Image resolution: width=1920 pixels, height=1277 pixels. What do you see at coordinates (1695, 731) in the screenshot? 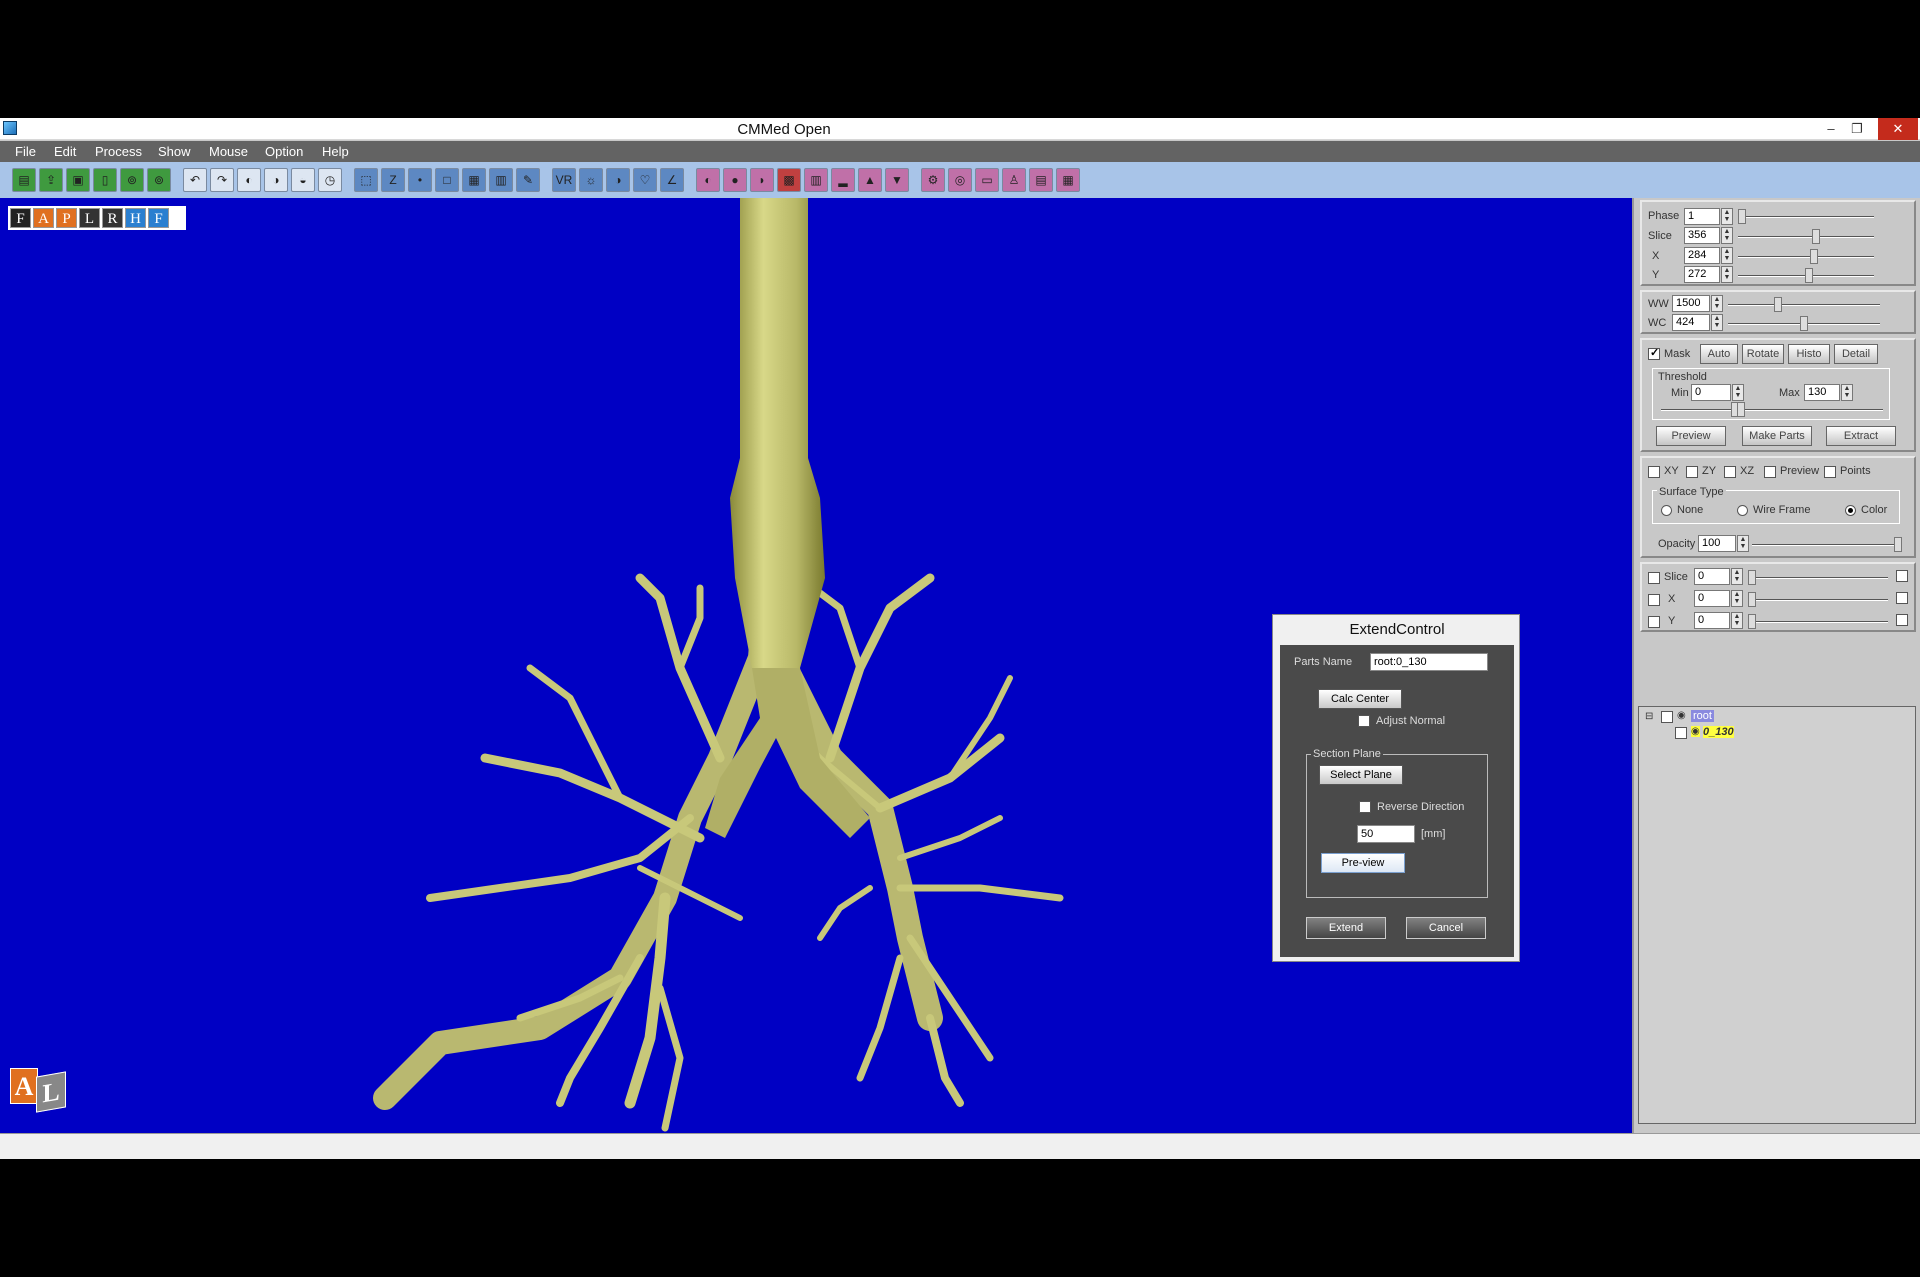
I see `child-eye-icon: ◉` at bounding box center [1695, 731].